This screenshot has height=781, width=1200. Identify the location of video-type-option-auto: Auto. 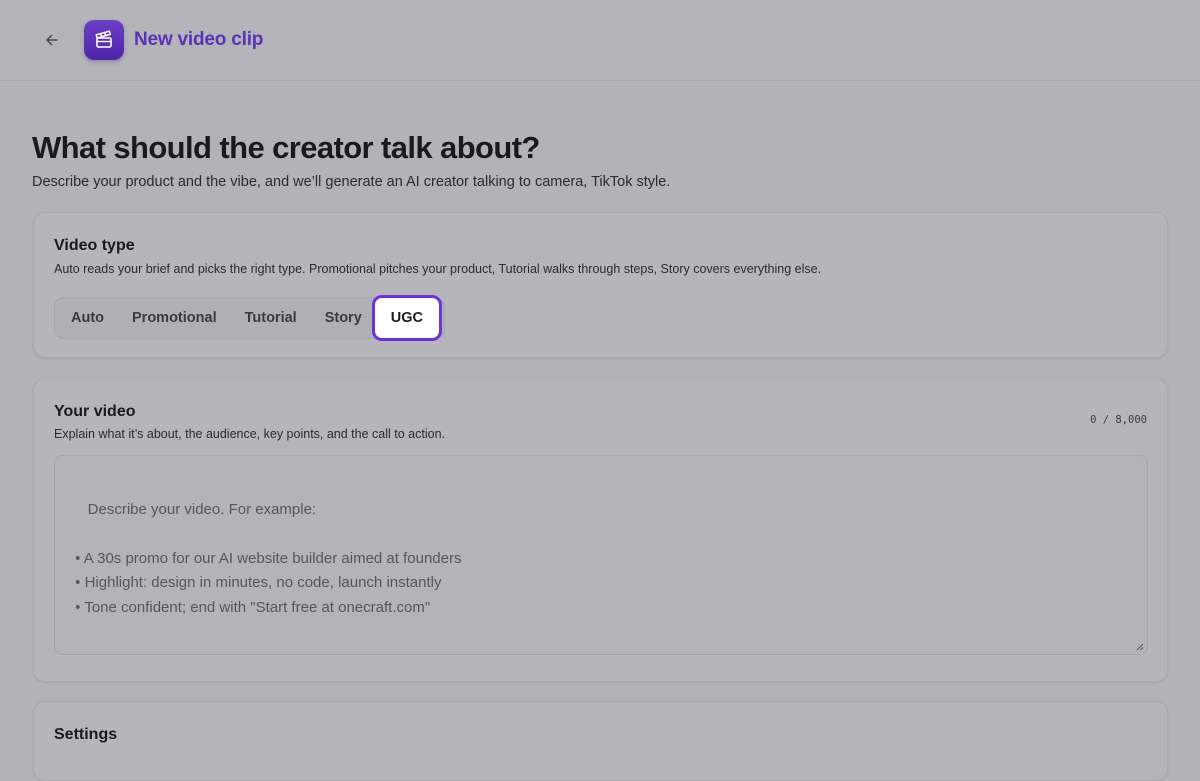
(87, 318).